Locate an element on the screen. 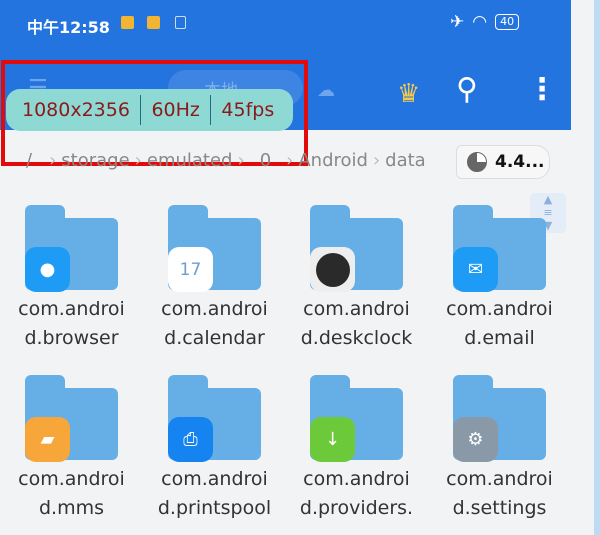 This screenshot has width=600, height=535. printer-icon: ⎙ is located at coordinates (190, 439).